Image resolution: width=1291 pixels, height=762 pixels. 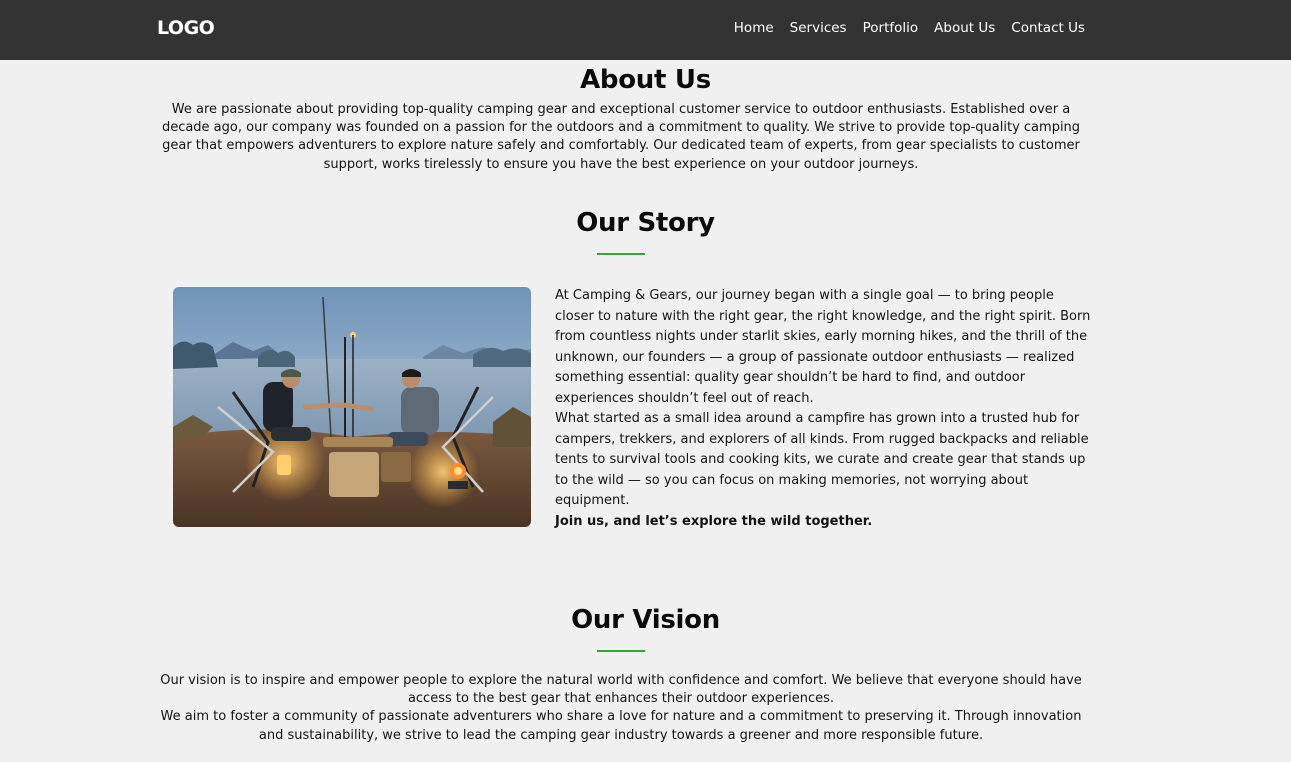 What do you see at coordinates (754, 28) in the screenshot?
I see `nav-link-home: Home` at bounding box center [754, 28].